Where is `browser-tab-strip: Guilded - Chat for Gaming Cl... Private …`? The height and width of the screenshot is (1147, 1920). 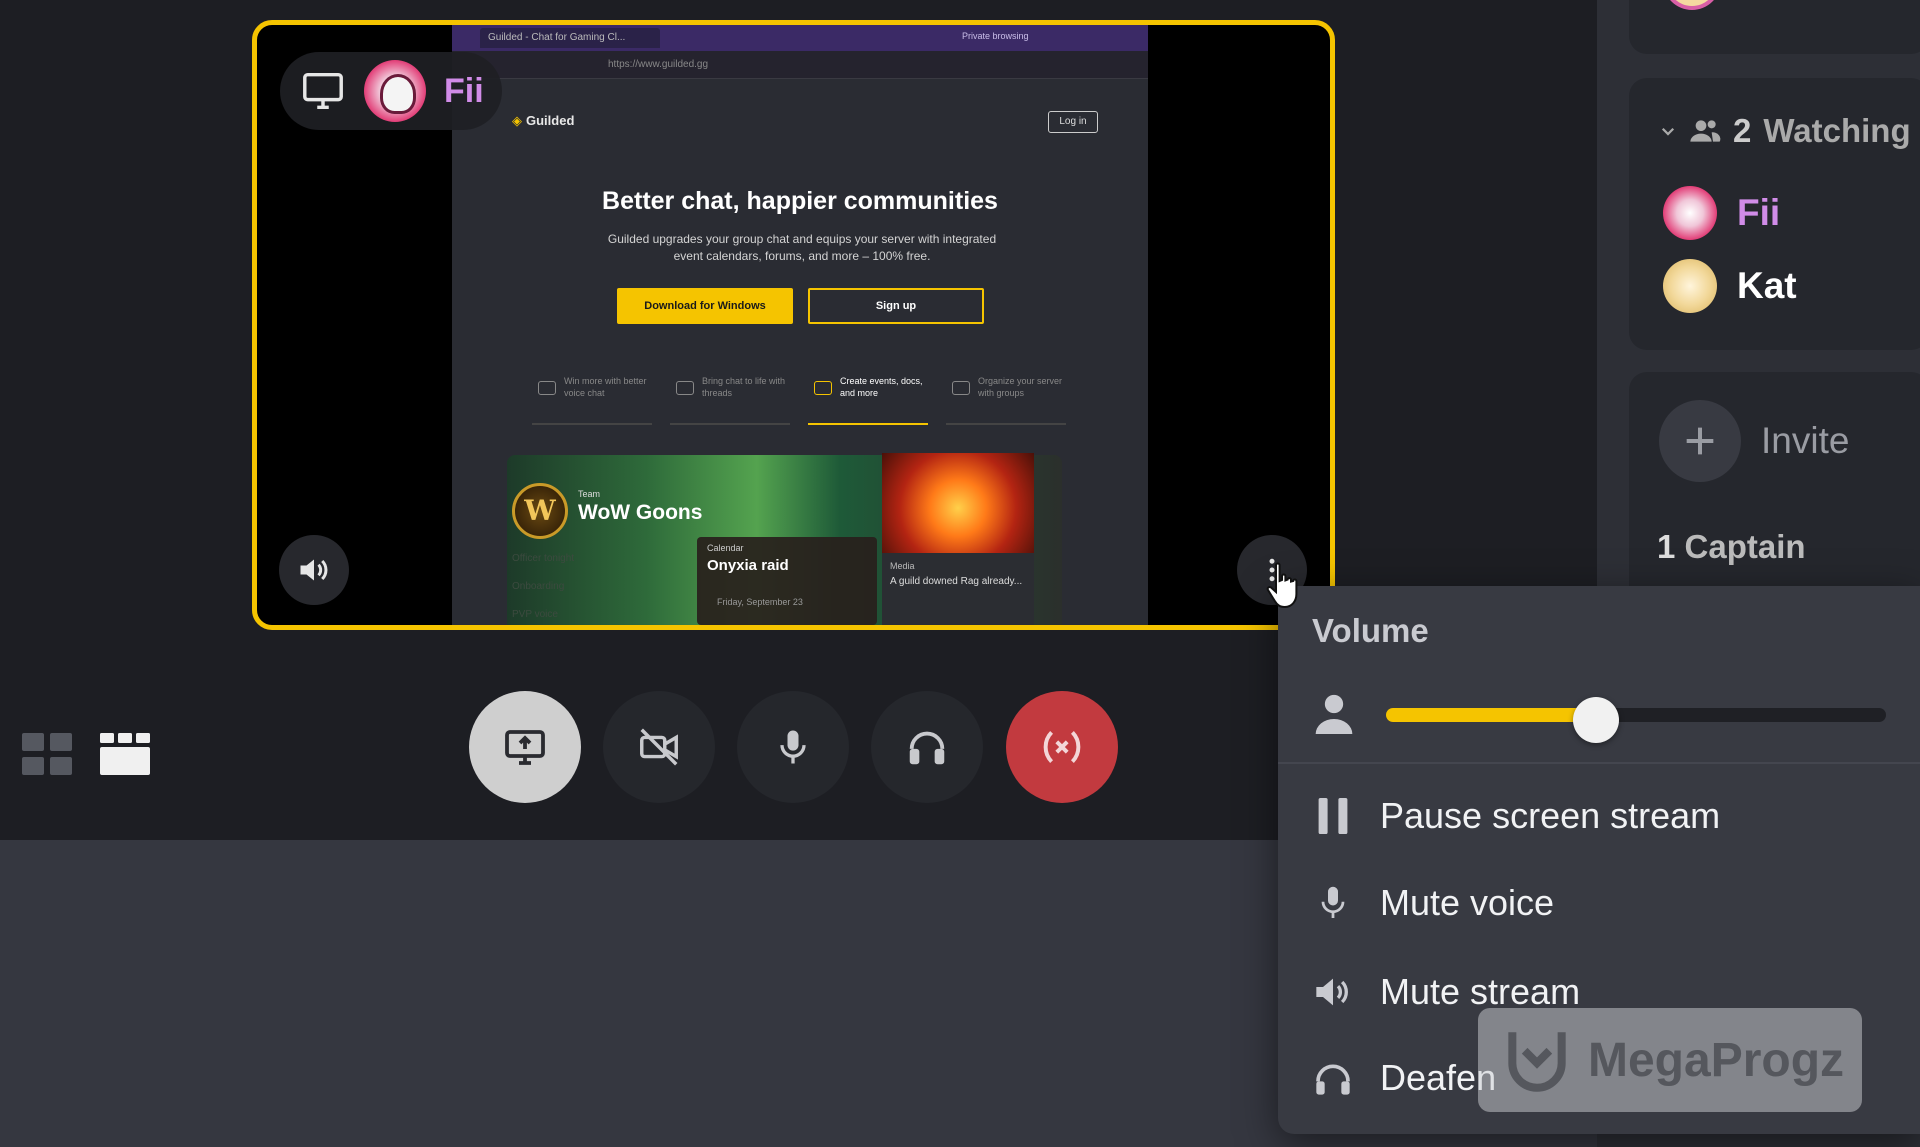
browser-tab-strip: Guilded - Chat for Gaming Cl... Private … is located at coordinates (800, 38).